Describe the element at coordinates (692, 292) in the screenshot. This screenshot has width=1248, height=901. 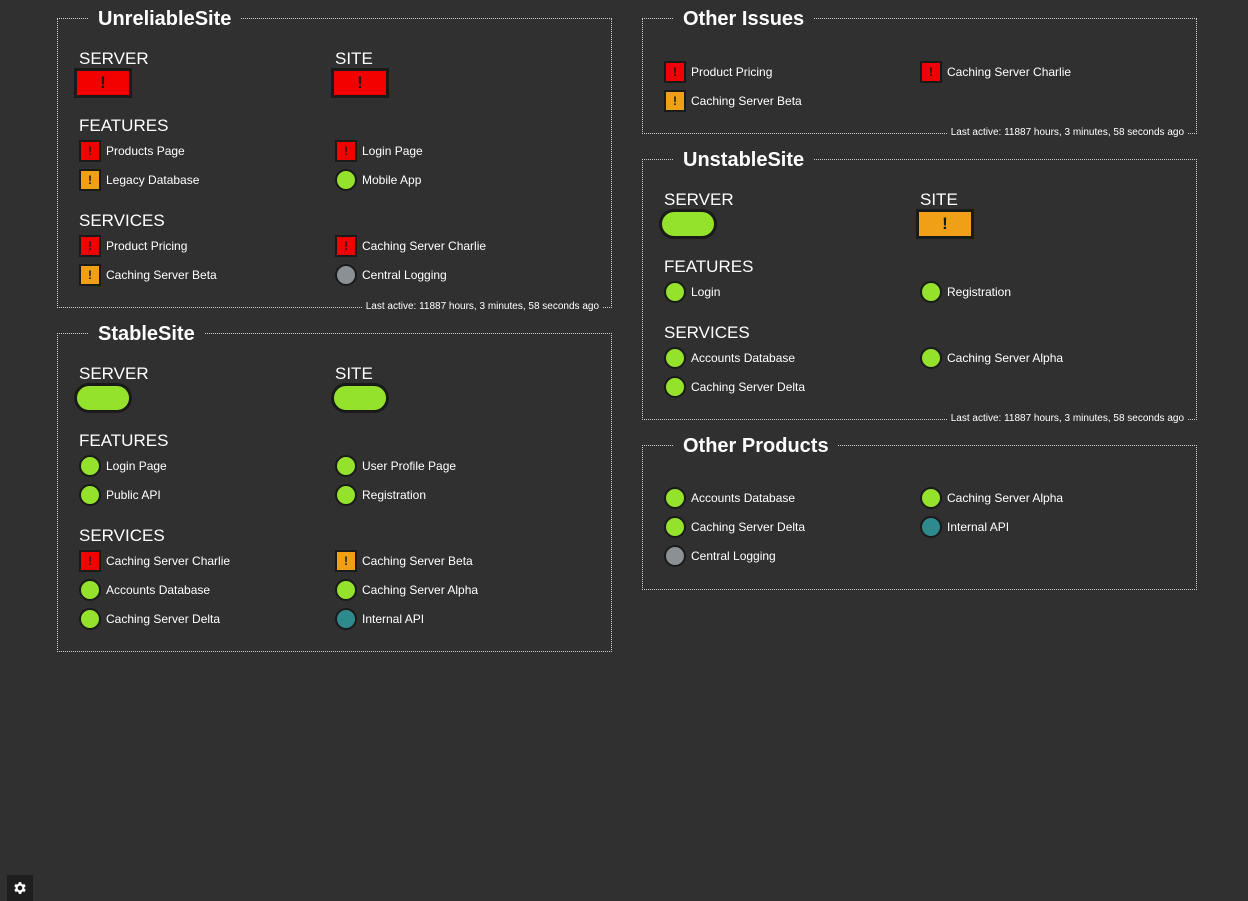
I see `feature-item: Login` at that location.